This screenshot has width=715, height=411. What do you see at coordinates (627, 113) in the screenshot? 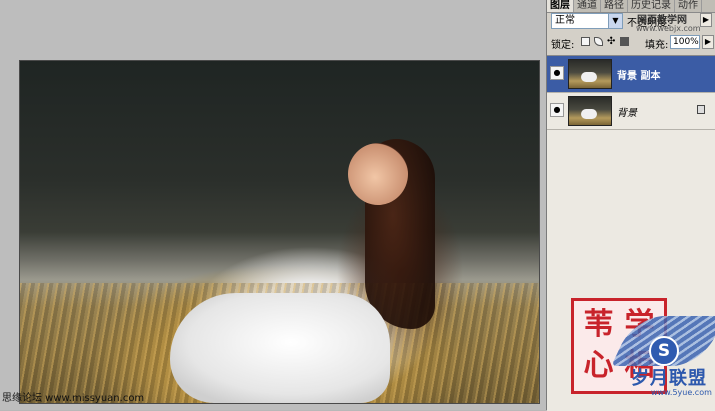
I see `layer-name: 背景` at bounding box center [627, 113].